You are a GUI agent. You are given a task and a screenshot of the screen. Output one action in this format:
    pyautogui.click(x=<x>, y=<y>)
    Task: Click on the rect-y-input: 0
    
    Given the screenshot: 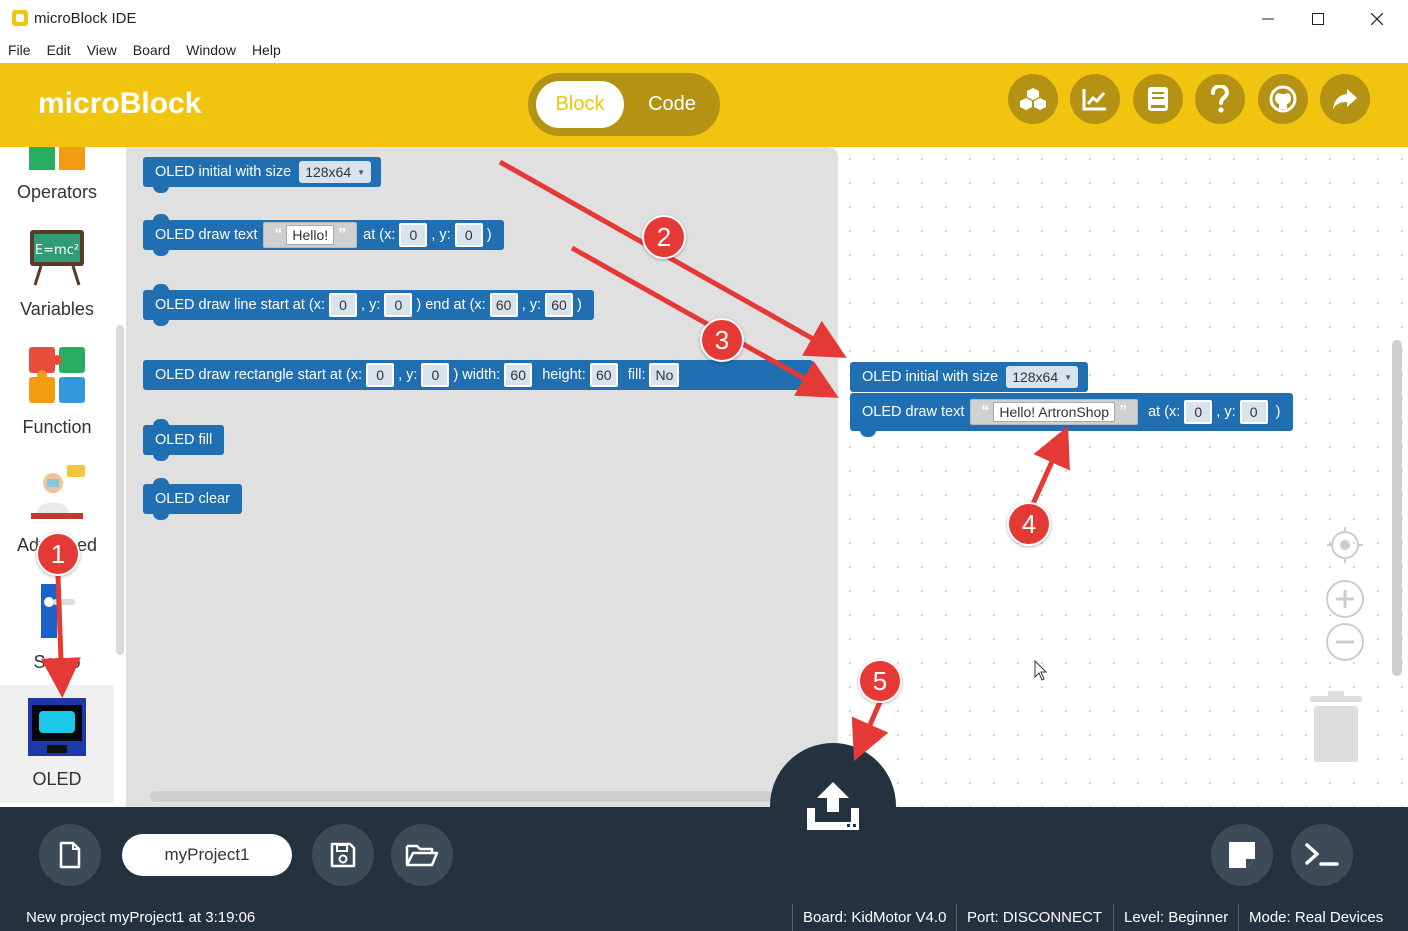 What is the action you would take?
    pyautogui.click(x=435, y=375)
    